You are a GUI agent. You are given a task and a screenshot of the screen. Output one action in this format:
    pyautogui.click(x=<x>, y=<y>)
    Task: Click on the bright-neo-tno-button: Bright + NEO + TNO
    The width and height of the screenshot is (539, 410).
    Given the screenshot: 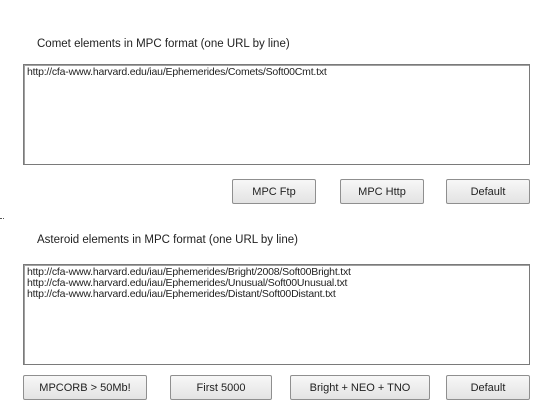 What is the action you would take?
    pyautogui.click(x=360, y=387)
    